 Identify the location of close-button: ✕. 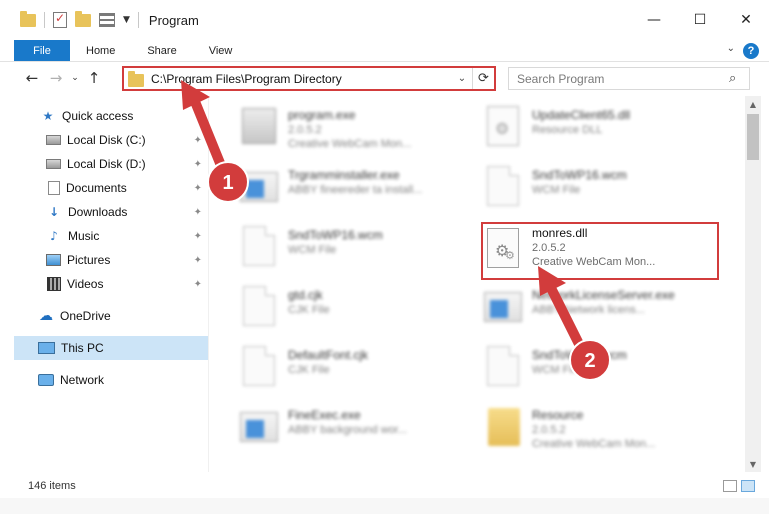
(746, 20).